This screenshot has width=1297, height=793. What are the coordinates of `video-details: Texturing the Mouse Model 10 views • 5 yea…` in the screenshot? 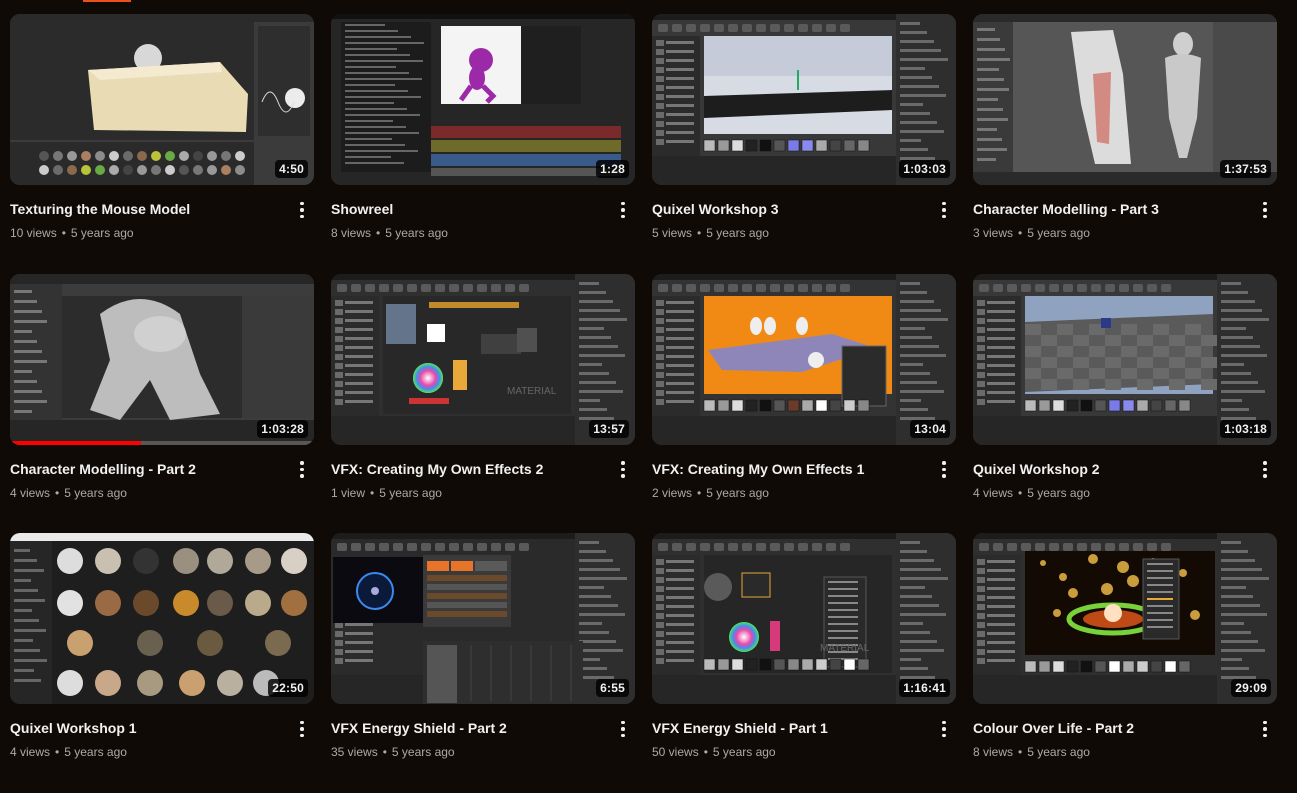 It's located at (162, 213).